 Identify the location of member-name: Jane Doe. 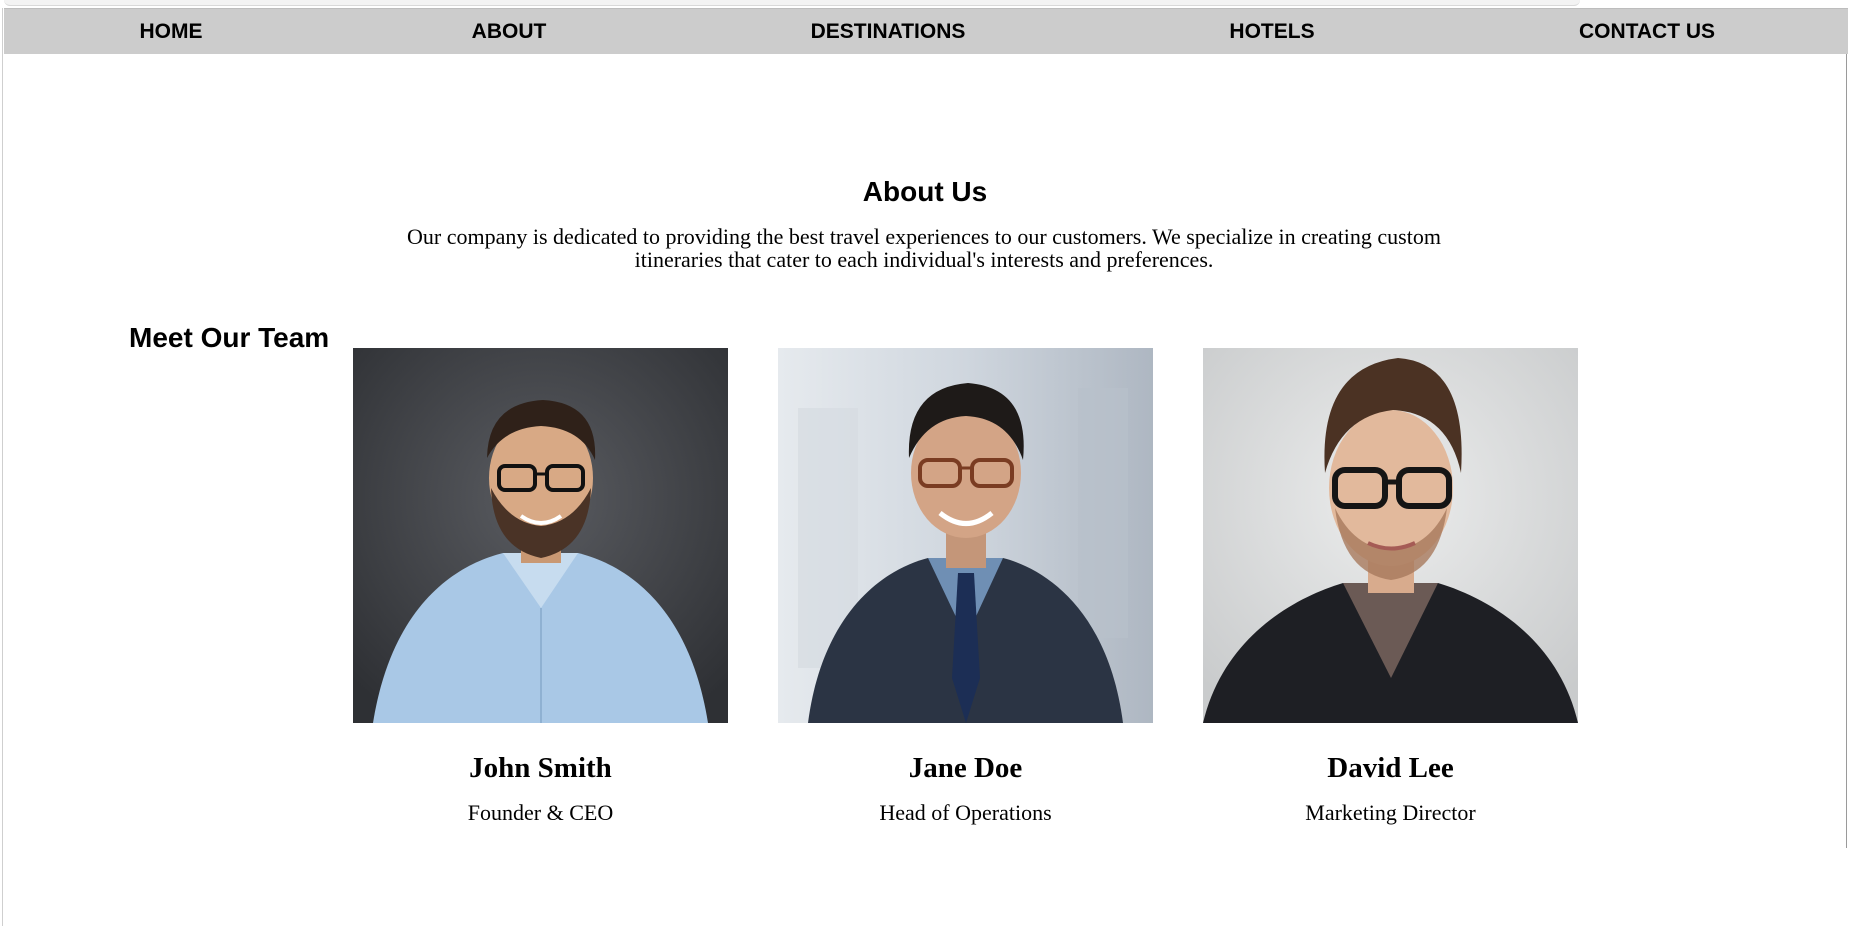
(965, 768).